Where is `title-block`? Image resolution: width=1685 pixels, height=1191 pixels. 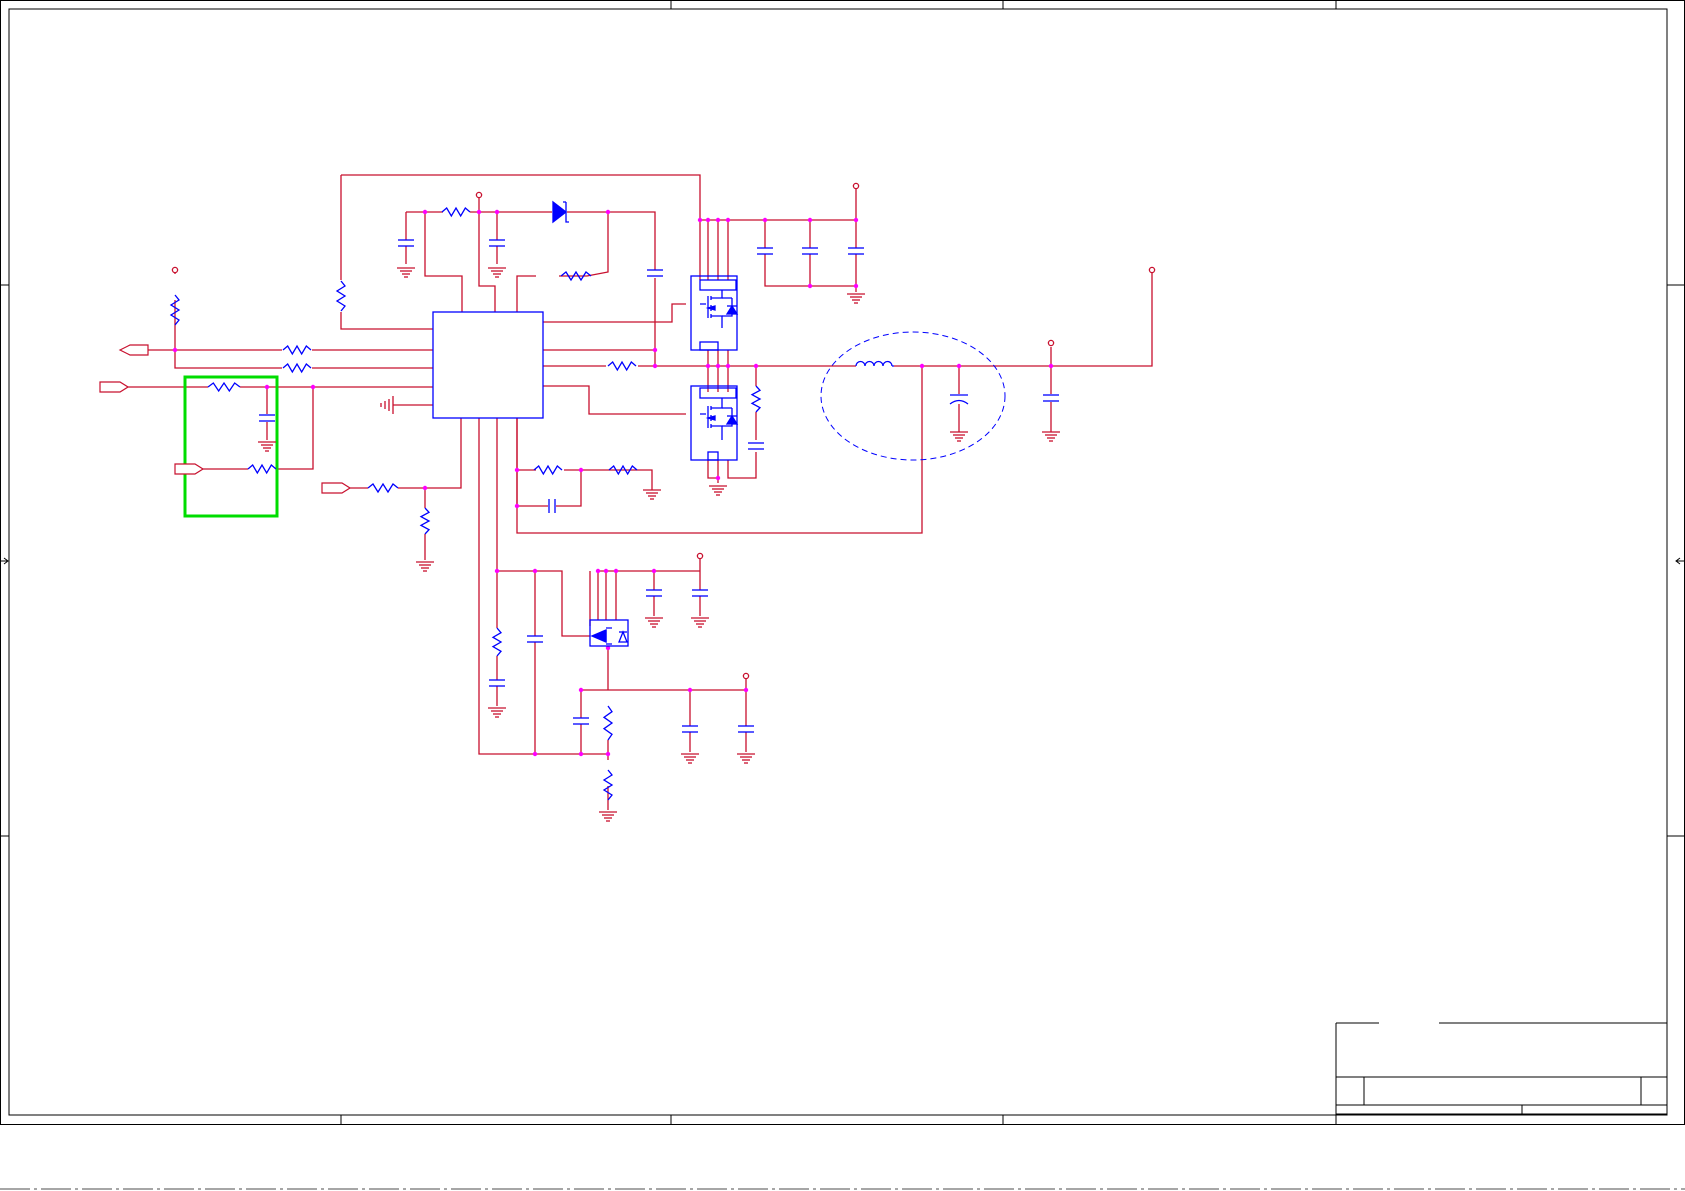
title-block is located at coordinates (1501, 1073).